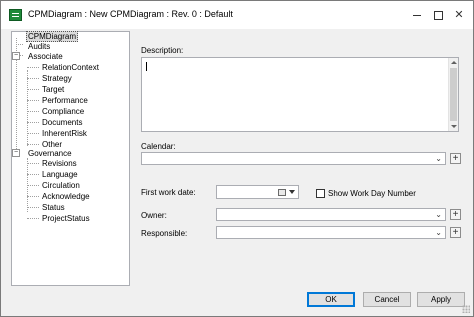 The height and width of the screenshot is (317, 474). What do you see at coordinates (16, 56) in the screenshot?
I see `collapse-associate-icon: −` at bounding box center [16, 56].